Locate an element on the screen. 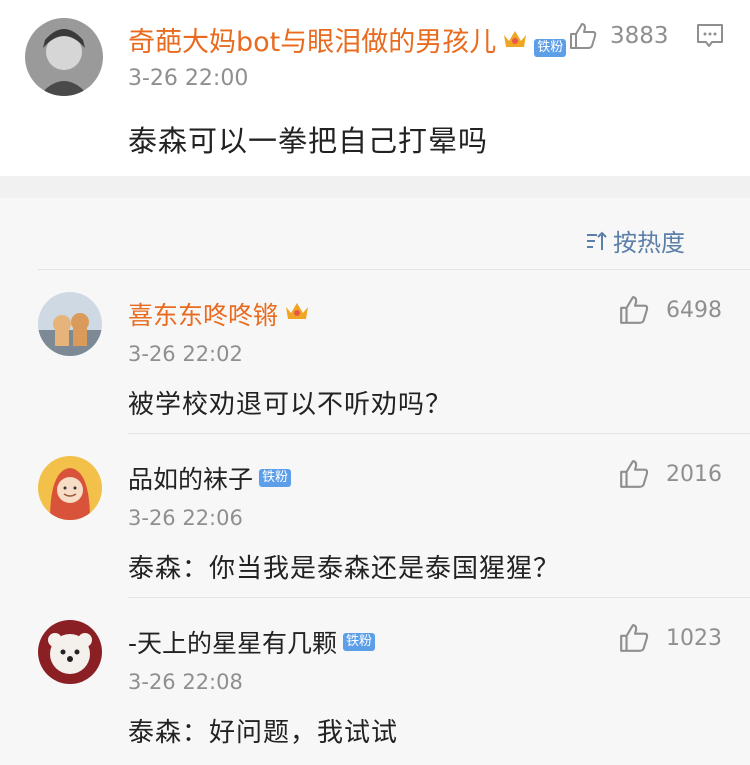 The width and height of the screenshot is (750, 765). post-user-name: 奇葩大妈bot与眼泪做的男孩儿 铁粉 is located at coordinates (347, 39).